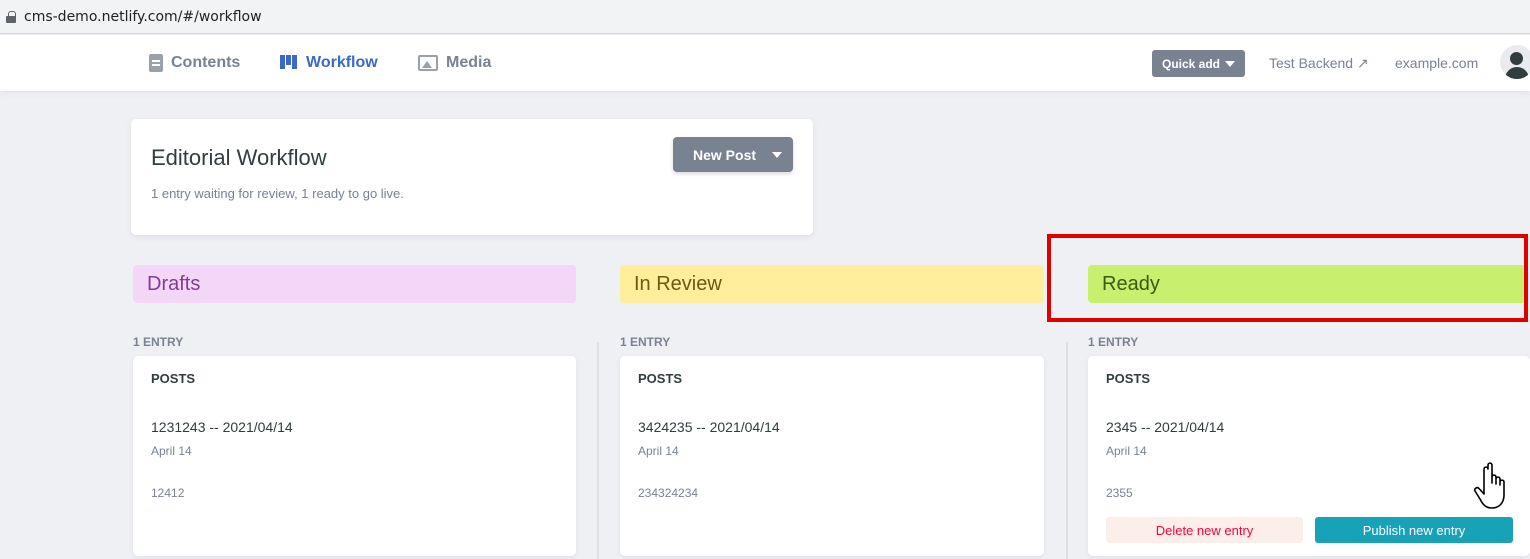  What do you see at coordinates (239, 157) in the screenshot?
I see `page-title: Editorial Workflow` at bounding box center [239, 157].